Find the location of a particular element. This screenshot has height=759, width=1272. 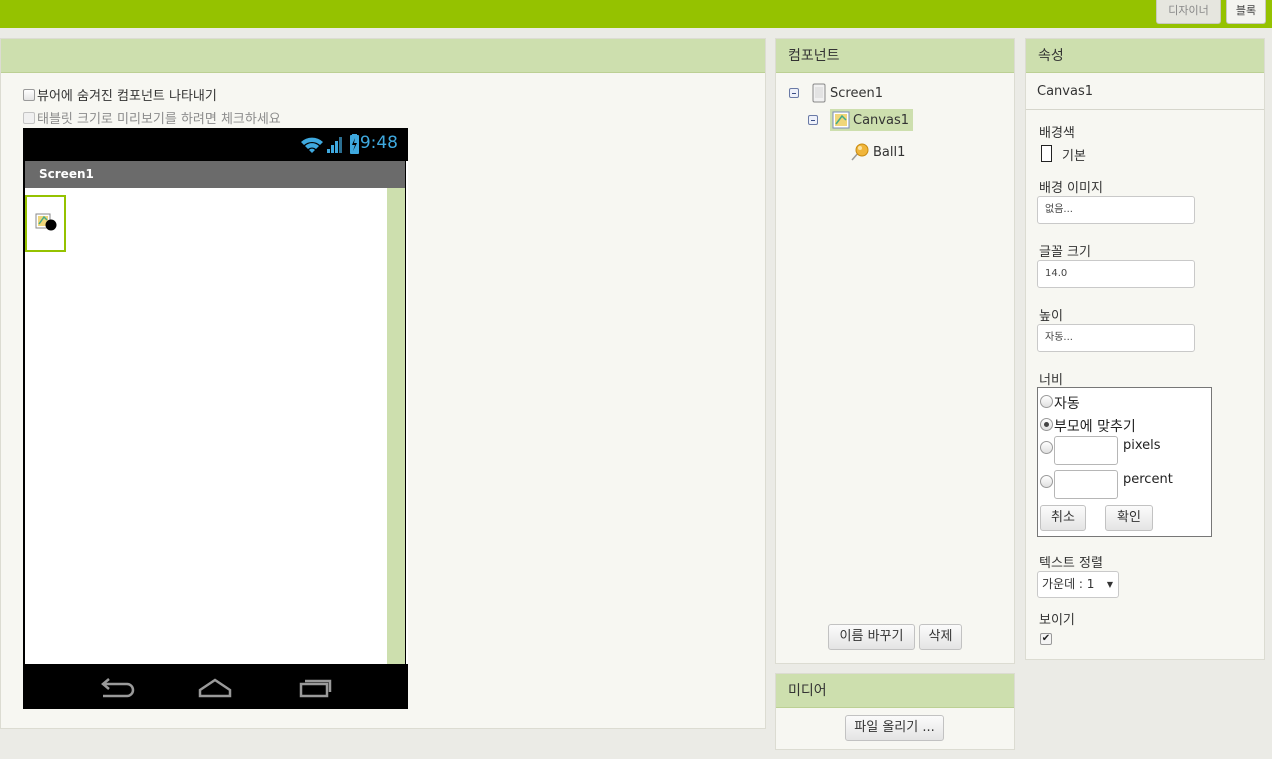

battery-icon is located at coordinates (354, 144).